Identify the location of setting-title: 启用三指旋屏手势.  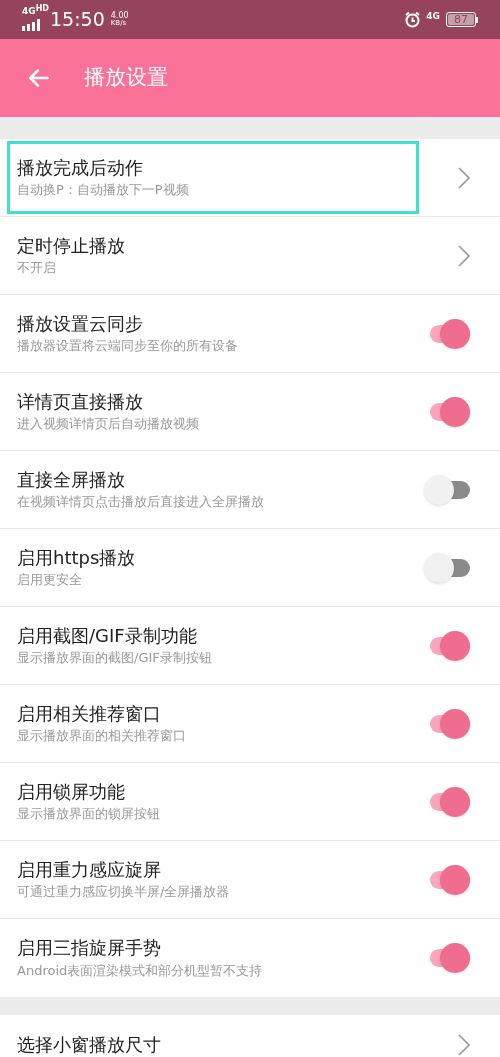
(89, 948).